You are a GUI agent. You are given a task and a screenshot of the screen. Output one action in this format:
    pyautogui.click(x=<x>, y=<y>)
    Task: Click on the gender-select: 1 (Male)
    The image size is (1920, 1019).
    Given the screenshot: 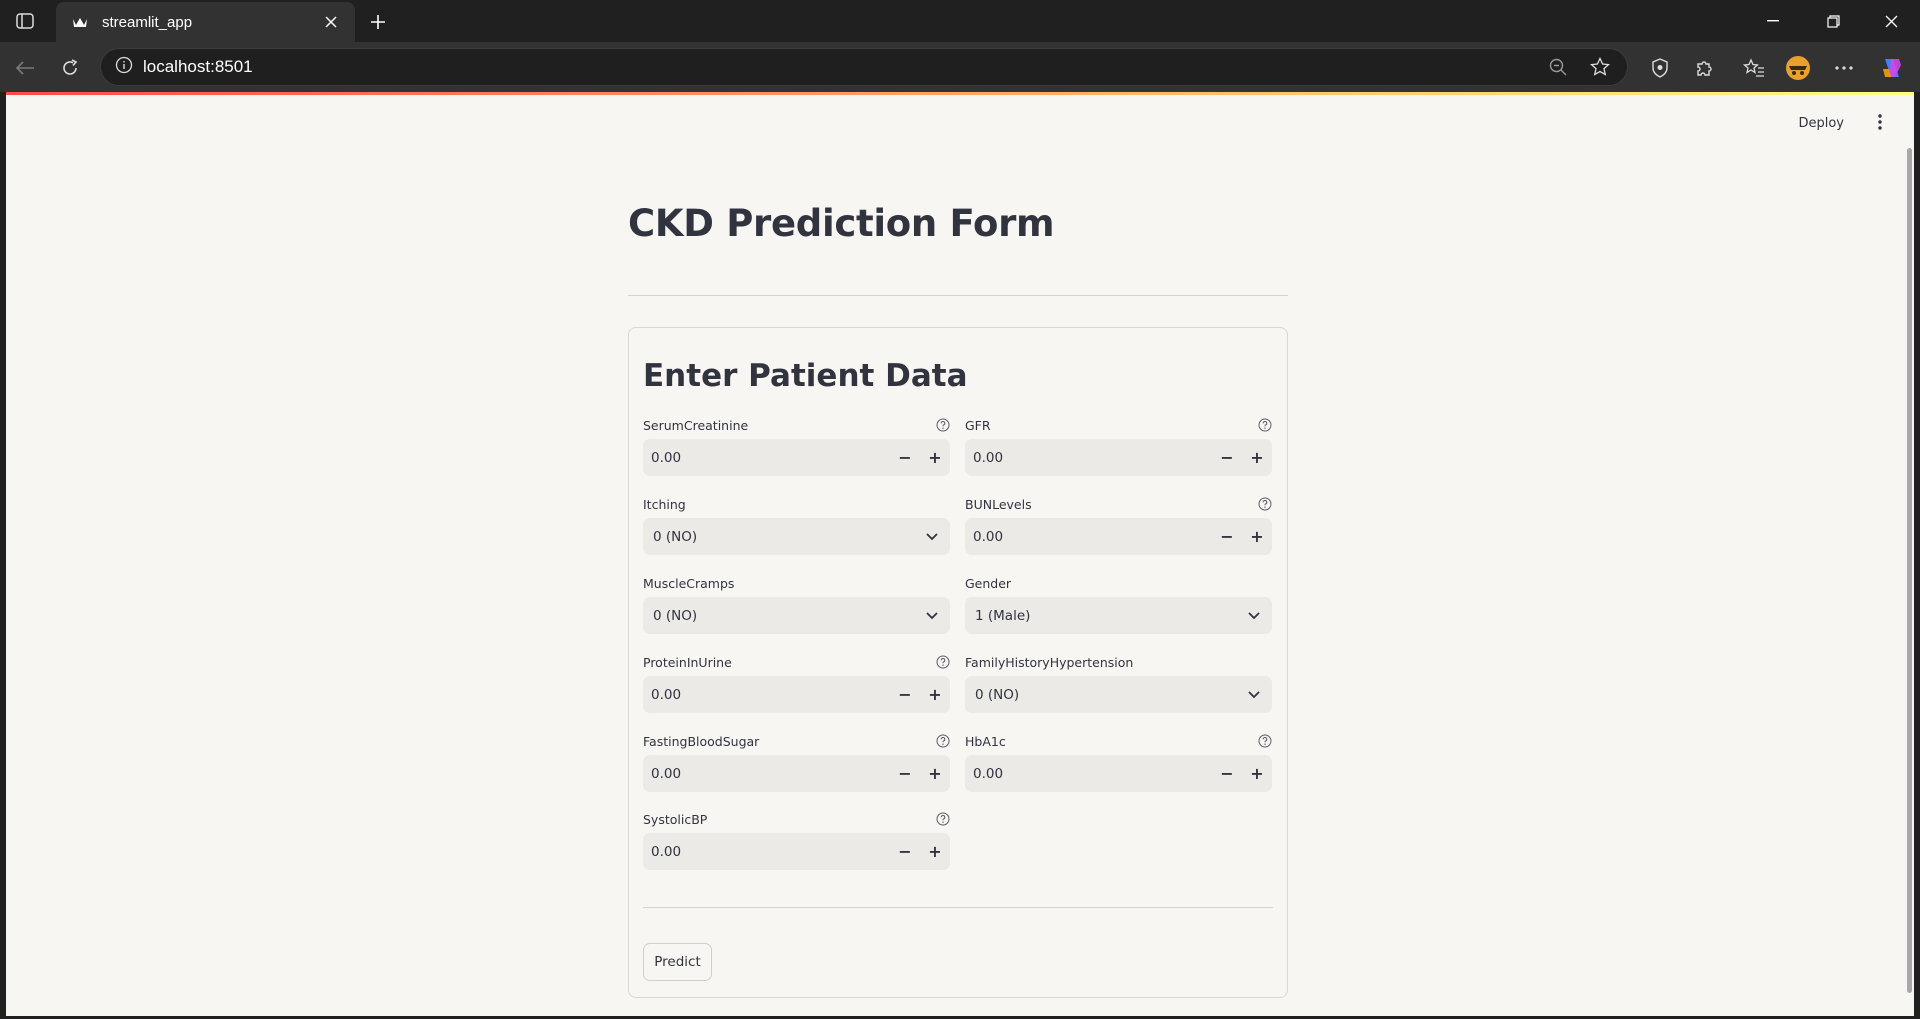 What is the action you would take?
    pyautogui.click(x=1118, y=615)
    